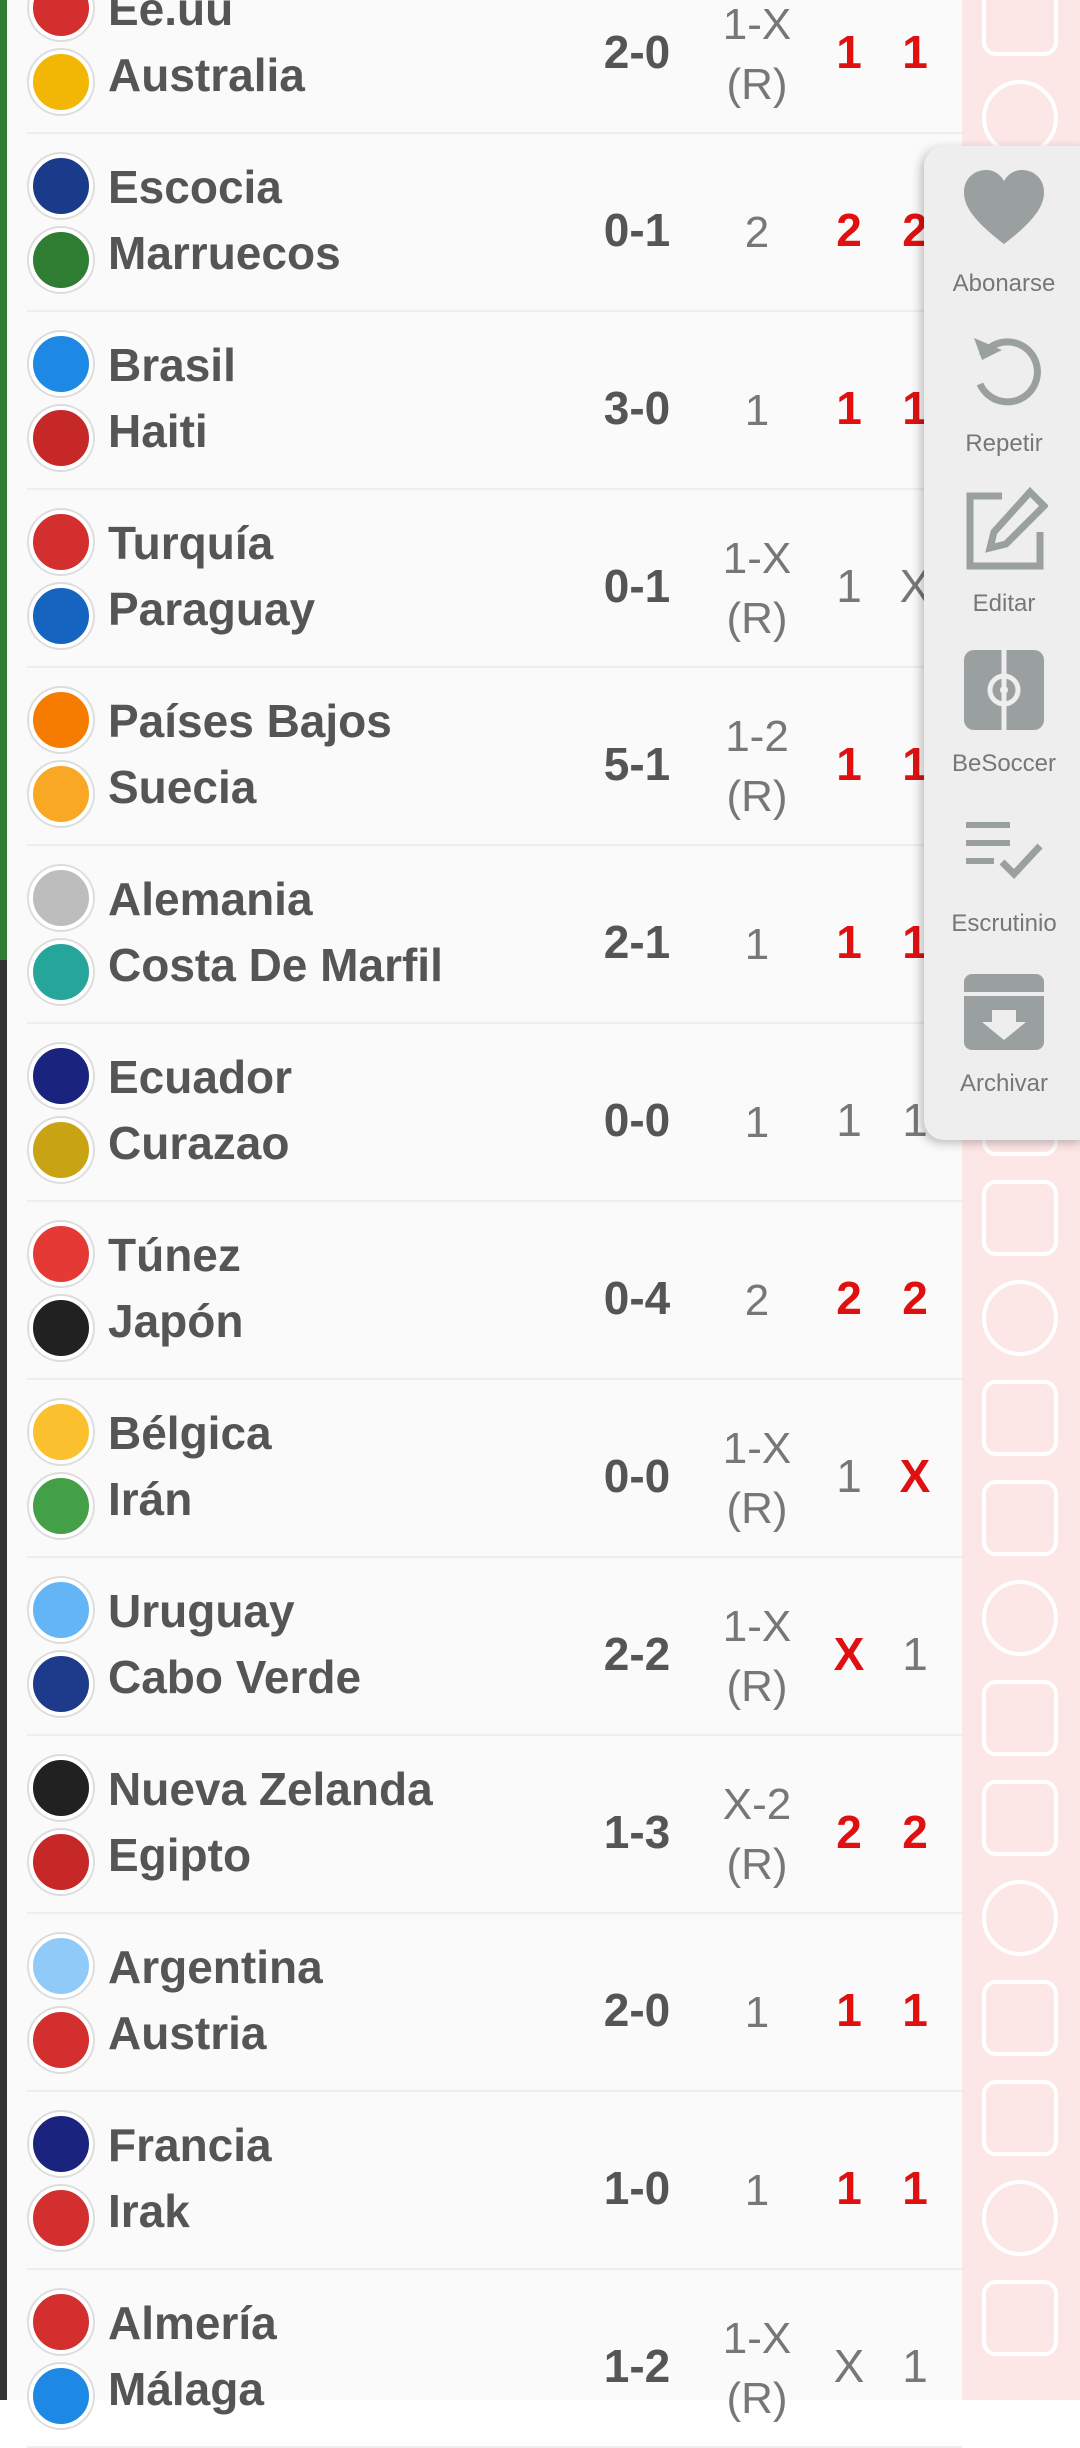 The width and height of the screenshot is (1080, 2448). I want to click on match-row: Brasil Haiti 3-0 1 1 1, so click(484, 401).